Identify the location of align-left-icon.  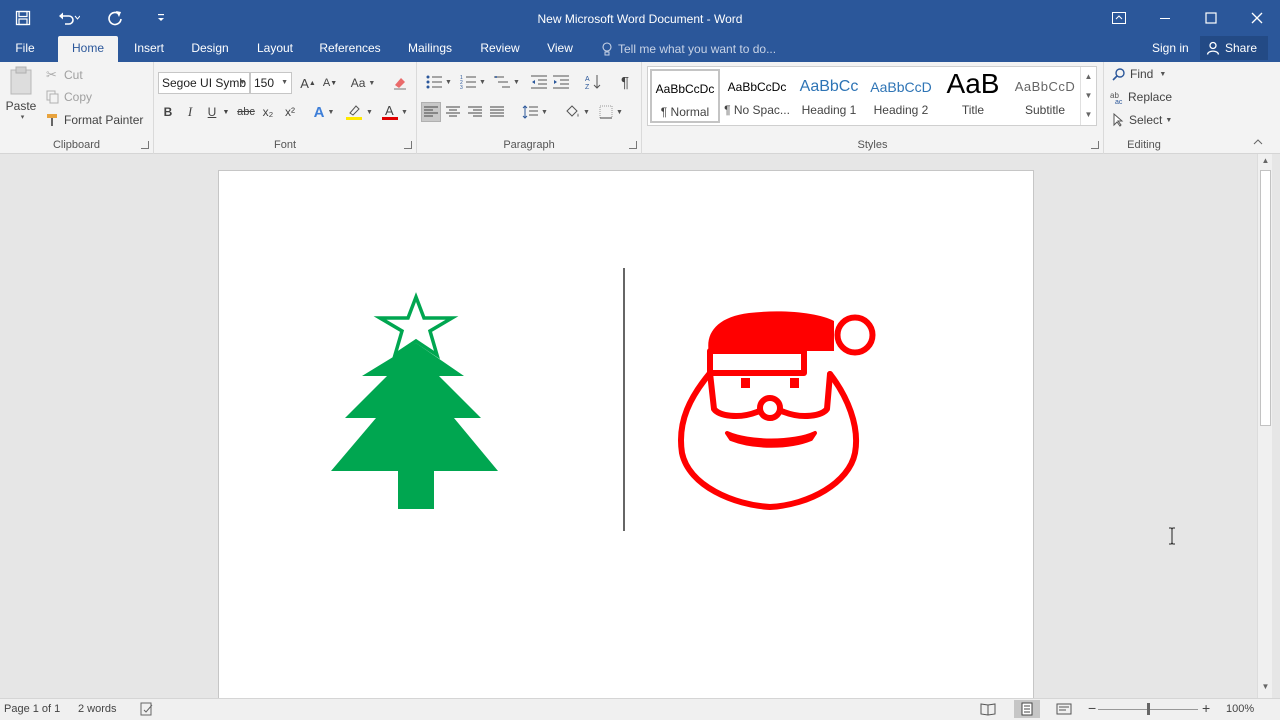
(431, 112).